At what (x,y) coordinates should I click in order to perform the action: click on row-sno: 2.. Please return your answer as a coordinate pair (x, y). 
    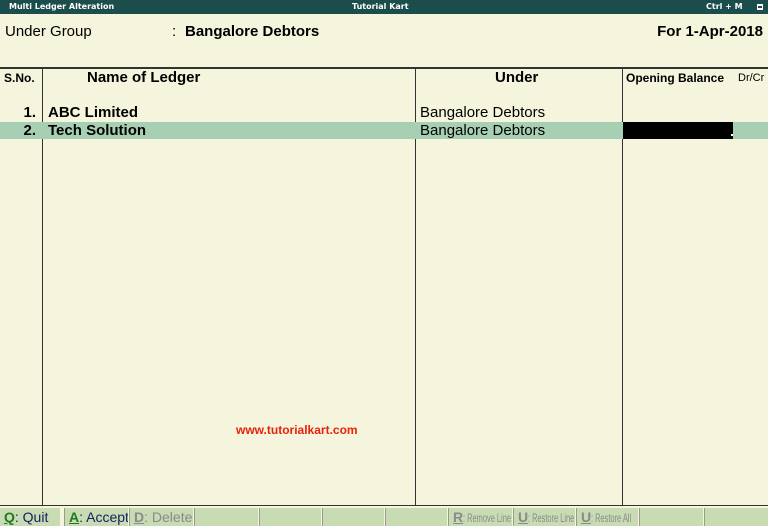
    Looking at the image, I should click on (29, 130).